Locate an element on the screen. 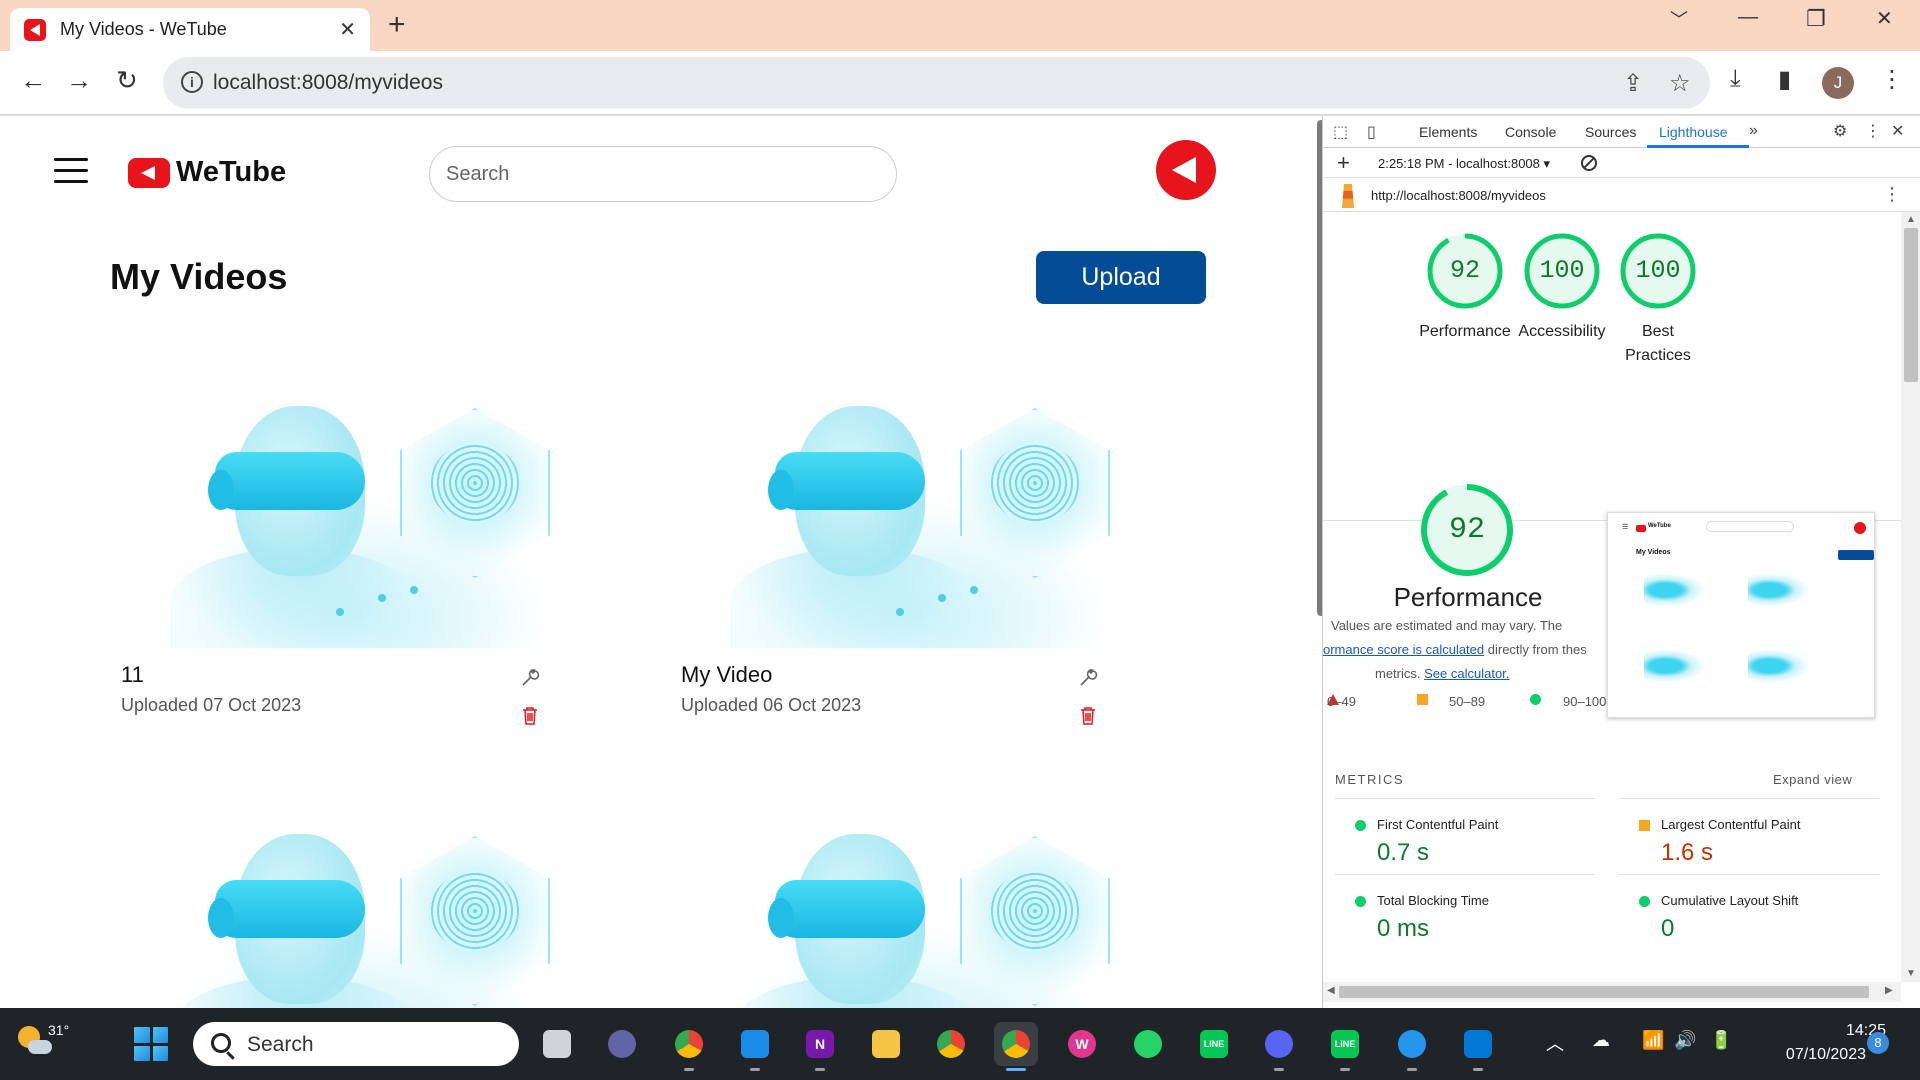 This screenshot has height=1080, width=1920. device-toolbar-icon: ▯ is located at coordinates (1371, 132).